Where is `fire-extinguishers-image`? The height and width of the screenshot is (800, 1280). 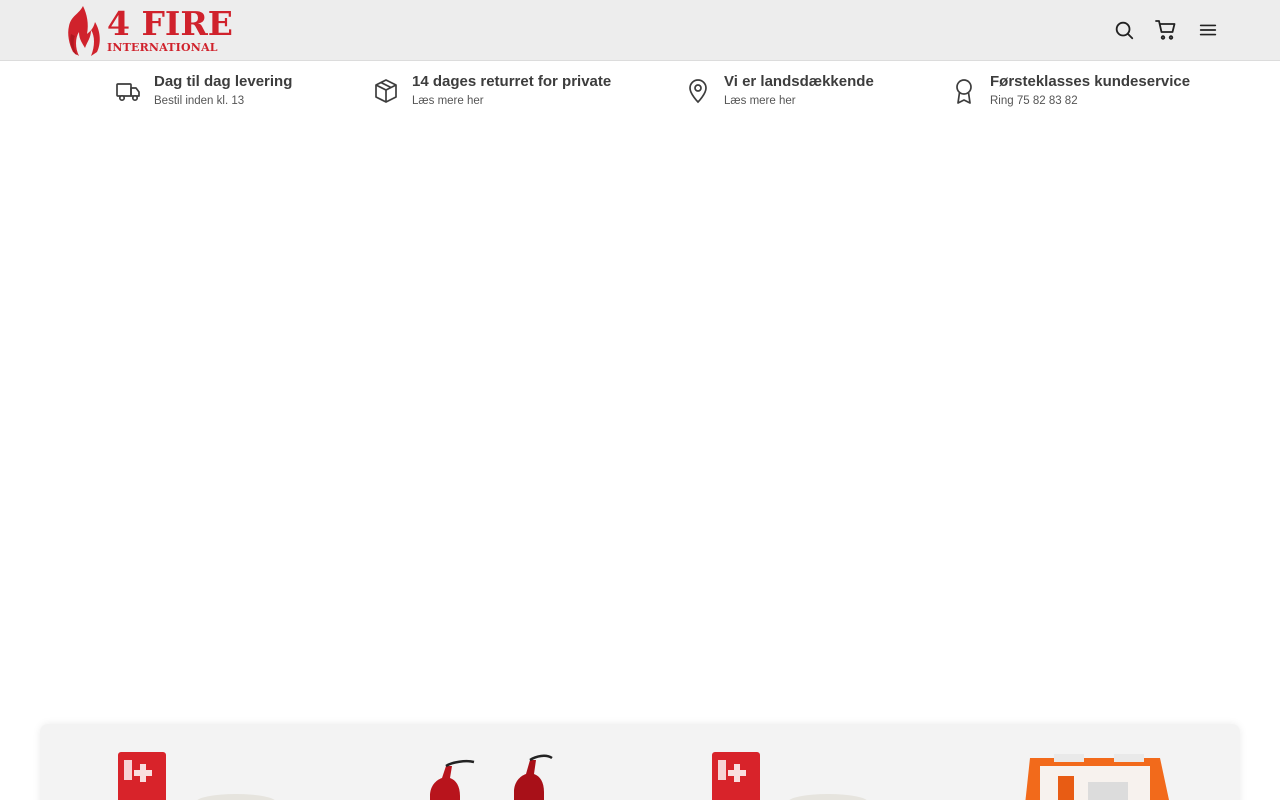 fire-extinguishers-image is located at coordinates (491, 777).